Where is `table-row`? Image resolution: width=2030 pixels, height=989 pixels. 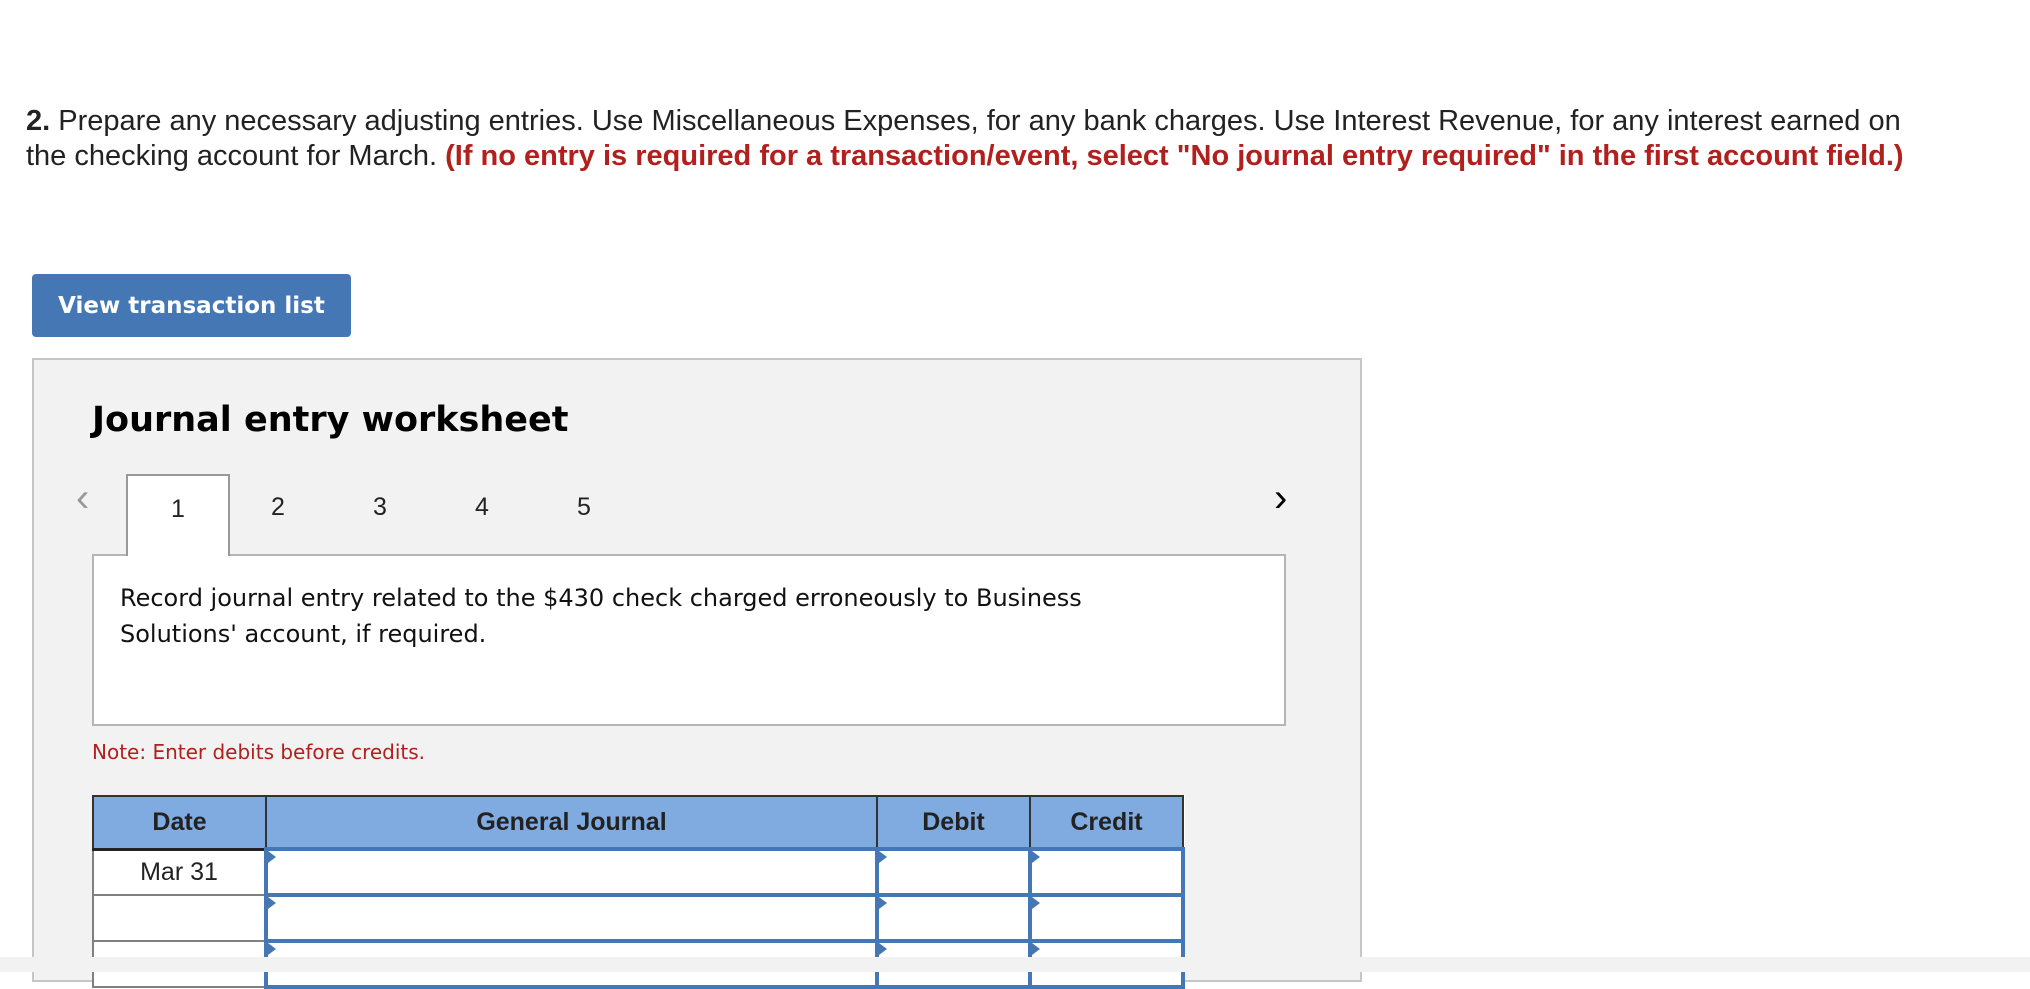 table-row is located at coordinates (638, 918).